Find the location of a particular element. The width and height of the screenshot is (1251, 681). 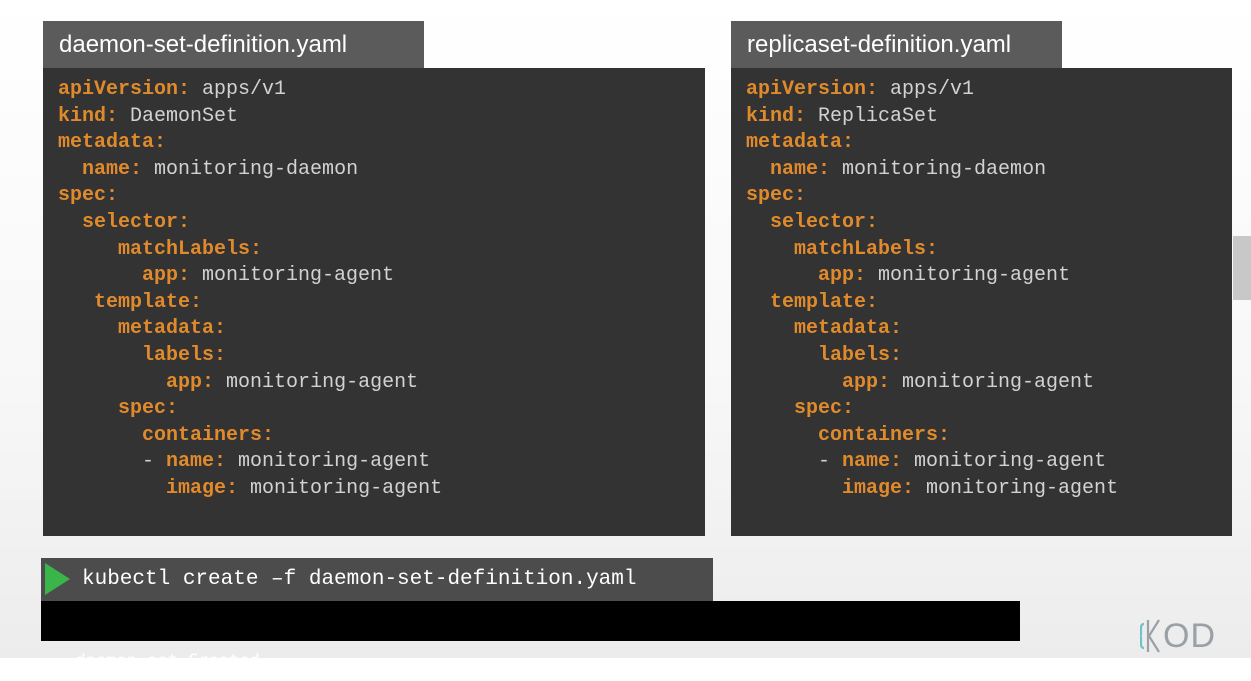

daemonset-file-tab: daemon-set-definition.yaml is located at coordinates (233, 44).